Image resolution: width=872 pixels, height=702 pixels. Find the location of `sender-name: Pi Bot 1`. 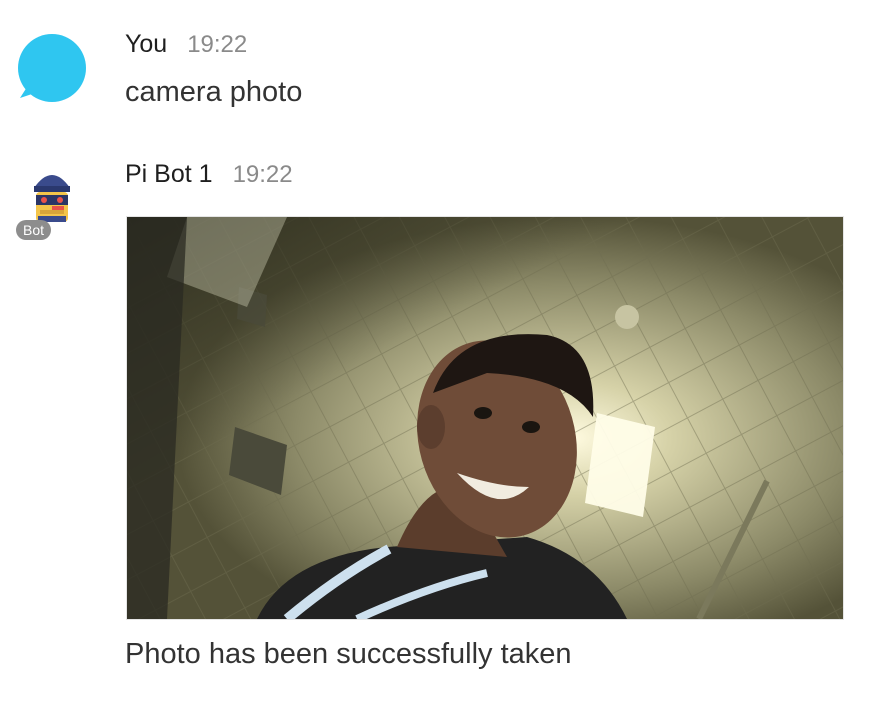

sender-name: Pi Bot 1 is located at coordinates (169, 174).